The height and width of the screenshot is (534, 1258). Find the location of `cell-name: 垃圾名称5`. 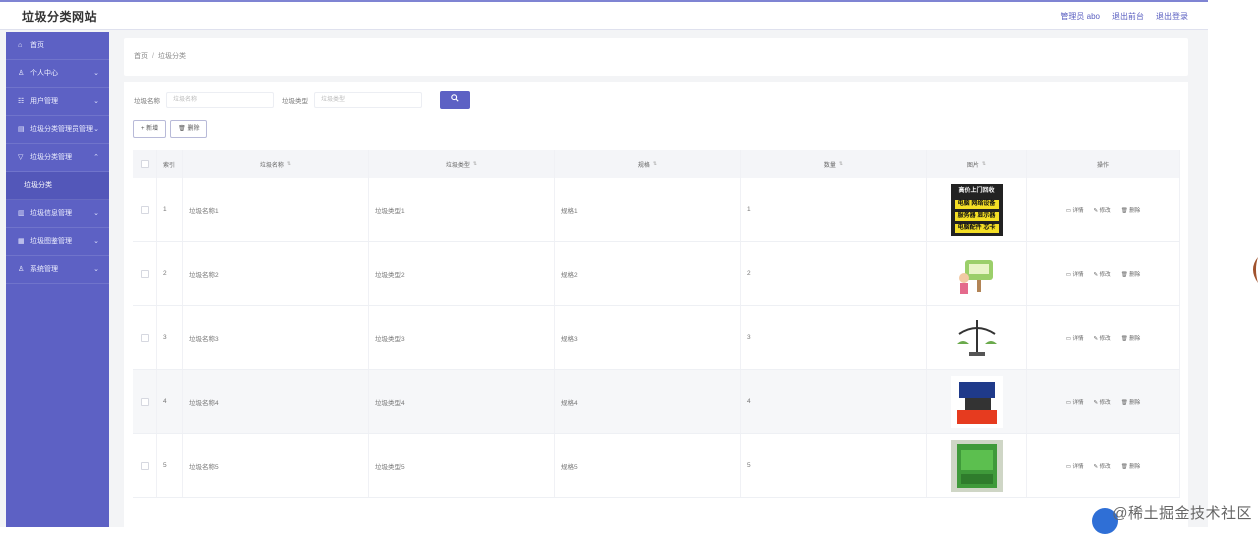

cell-name: 垃圾名称5 is located at coordinates (276, 465).